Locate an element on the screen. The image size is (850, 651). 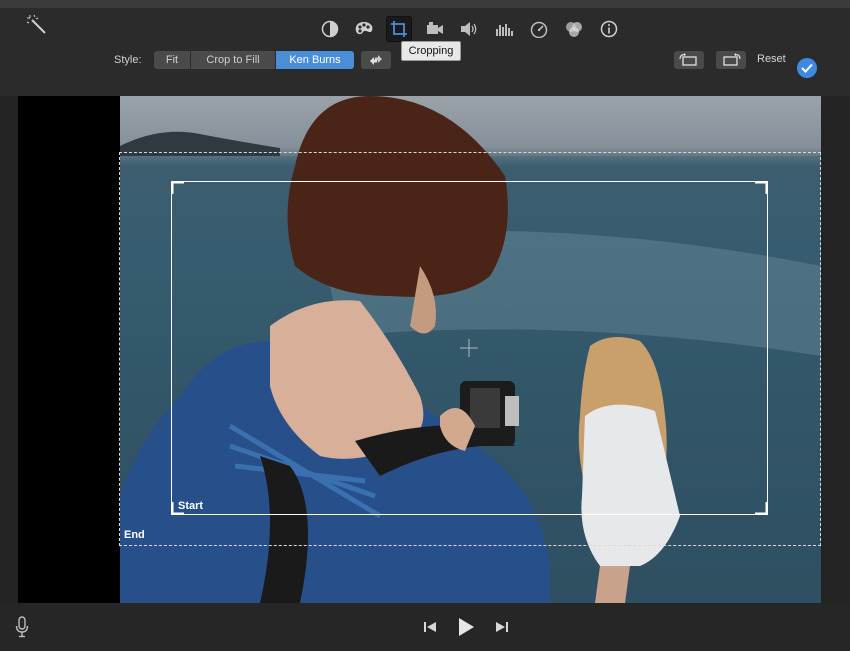
magic-wand-icon is located at coordinates (37, 25).